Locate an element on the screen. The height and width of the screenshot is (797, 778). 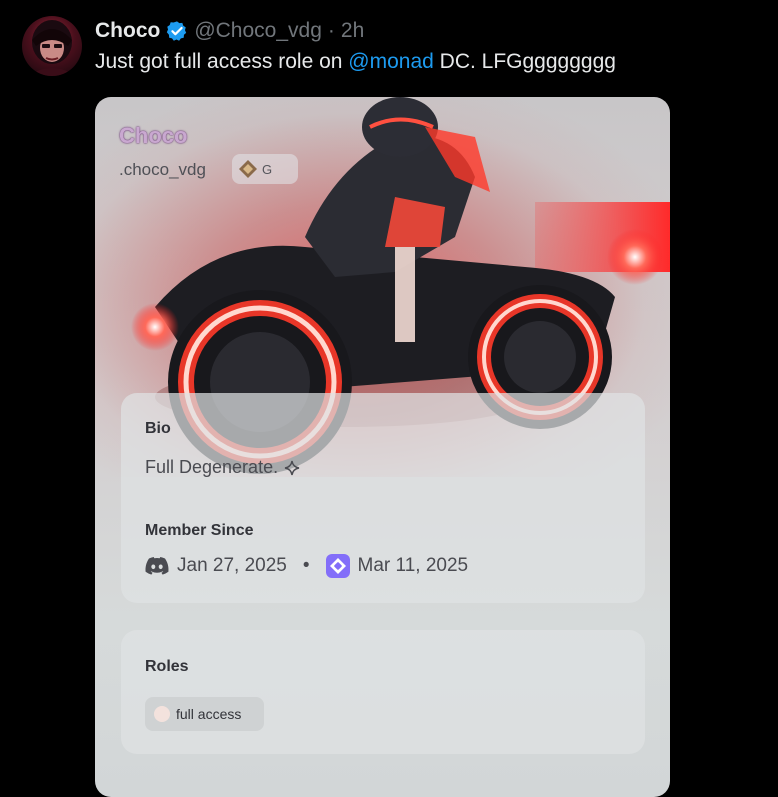
role-pill: full access is located at coordinates (204, 714).